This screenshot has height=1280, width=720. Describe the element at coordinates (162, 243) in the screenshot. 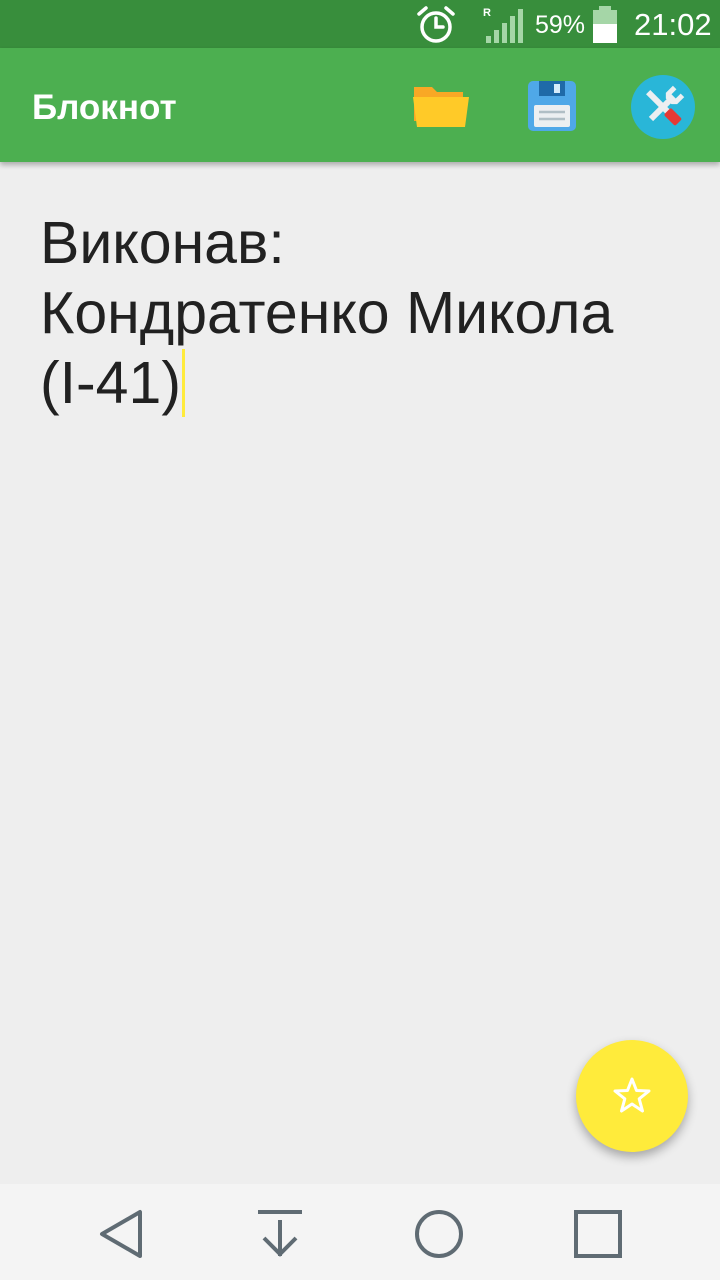

I see `text-line: Виконав:` at that location.